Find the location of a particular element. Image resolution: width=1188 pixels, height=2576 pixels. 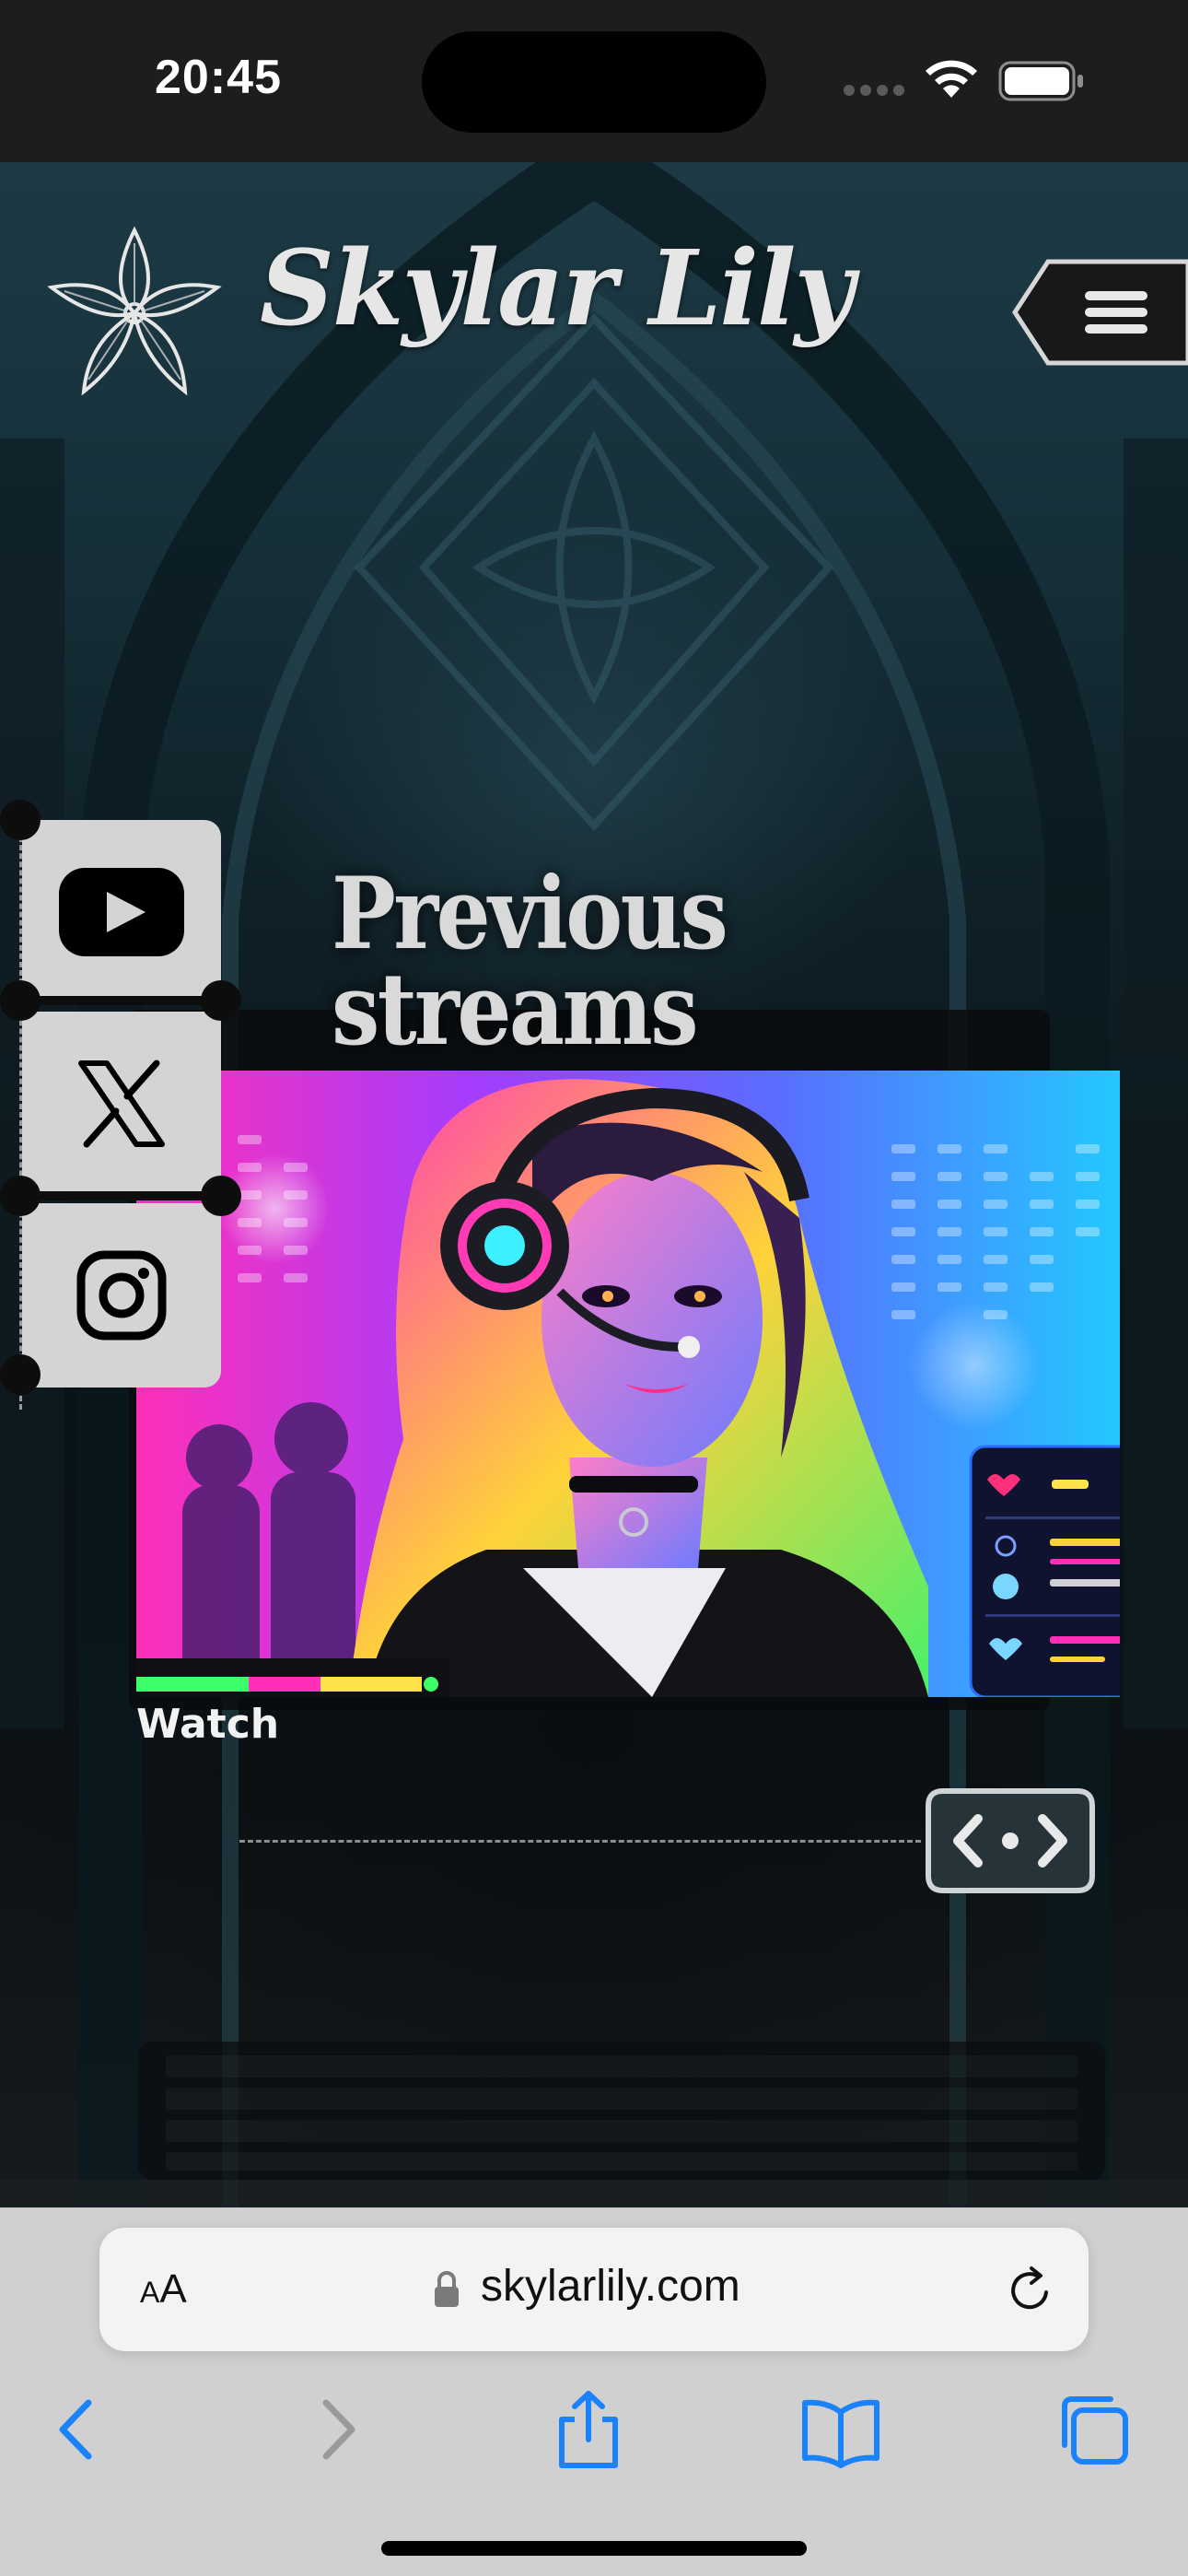

lock-icon is located at coordinates (447, 2289).